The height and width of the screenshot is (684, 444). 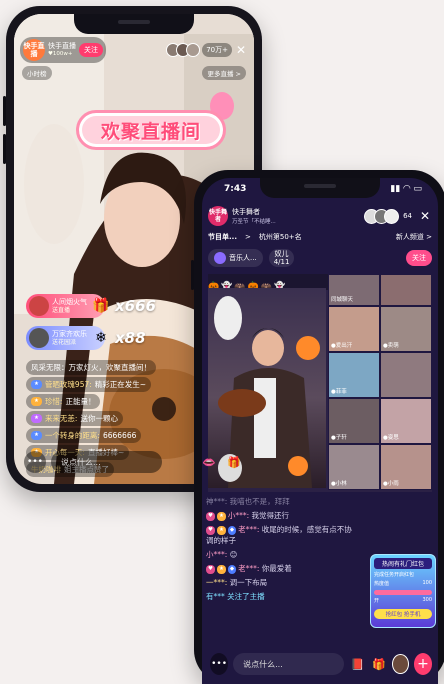 What do you see at coordinates (248, 582) in the screenshot?
I see `chat-text: 调一下布局` at bounding box center [248, 582].